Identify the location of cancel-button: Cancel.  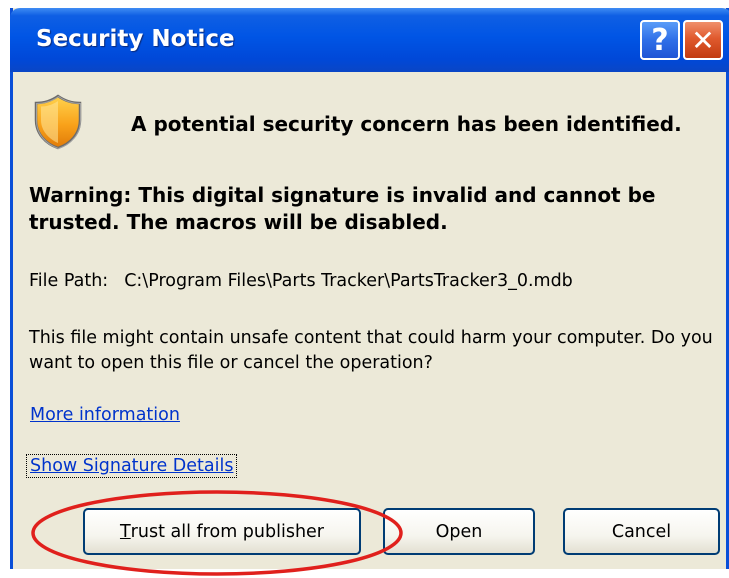
(641, 531).